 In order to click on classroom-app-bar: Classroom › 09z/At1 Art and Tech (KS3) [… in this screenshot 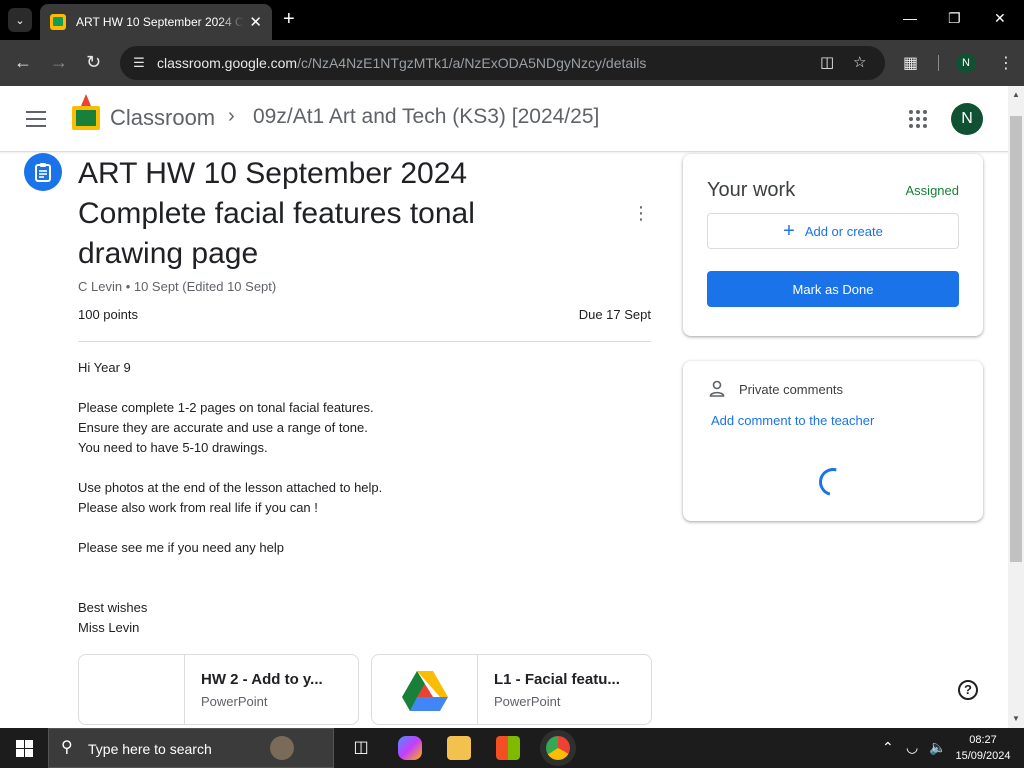, I will do `click(504, 119)`.